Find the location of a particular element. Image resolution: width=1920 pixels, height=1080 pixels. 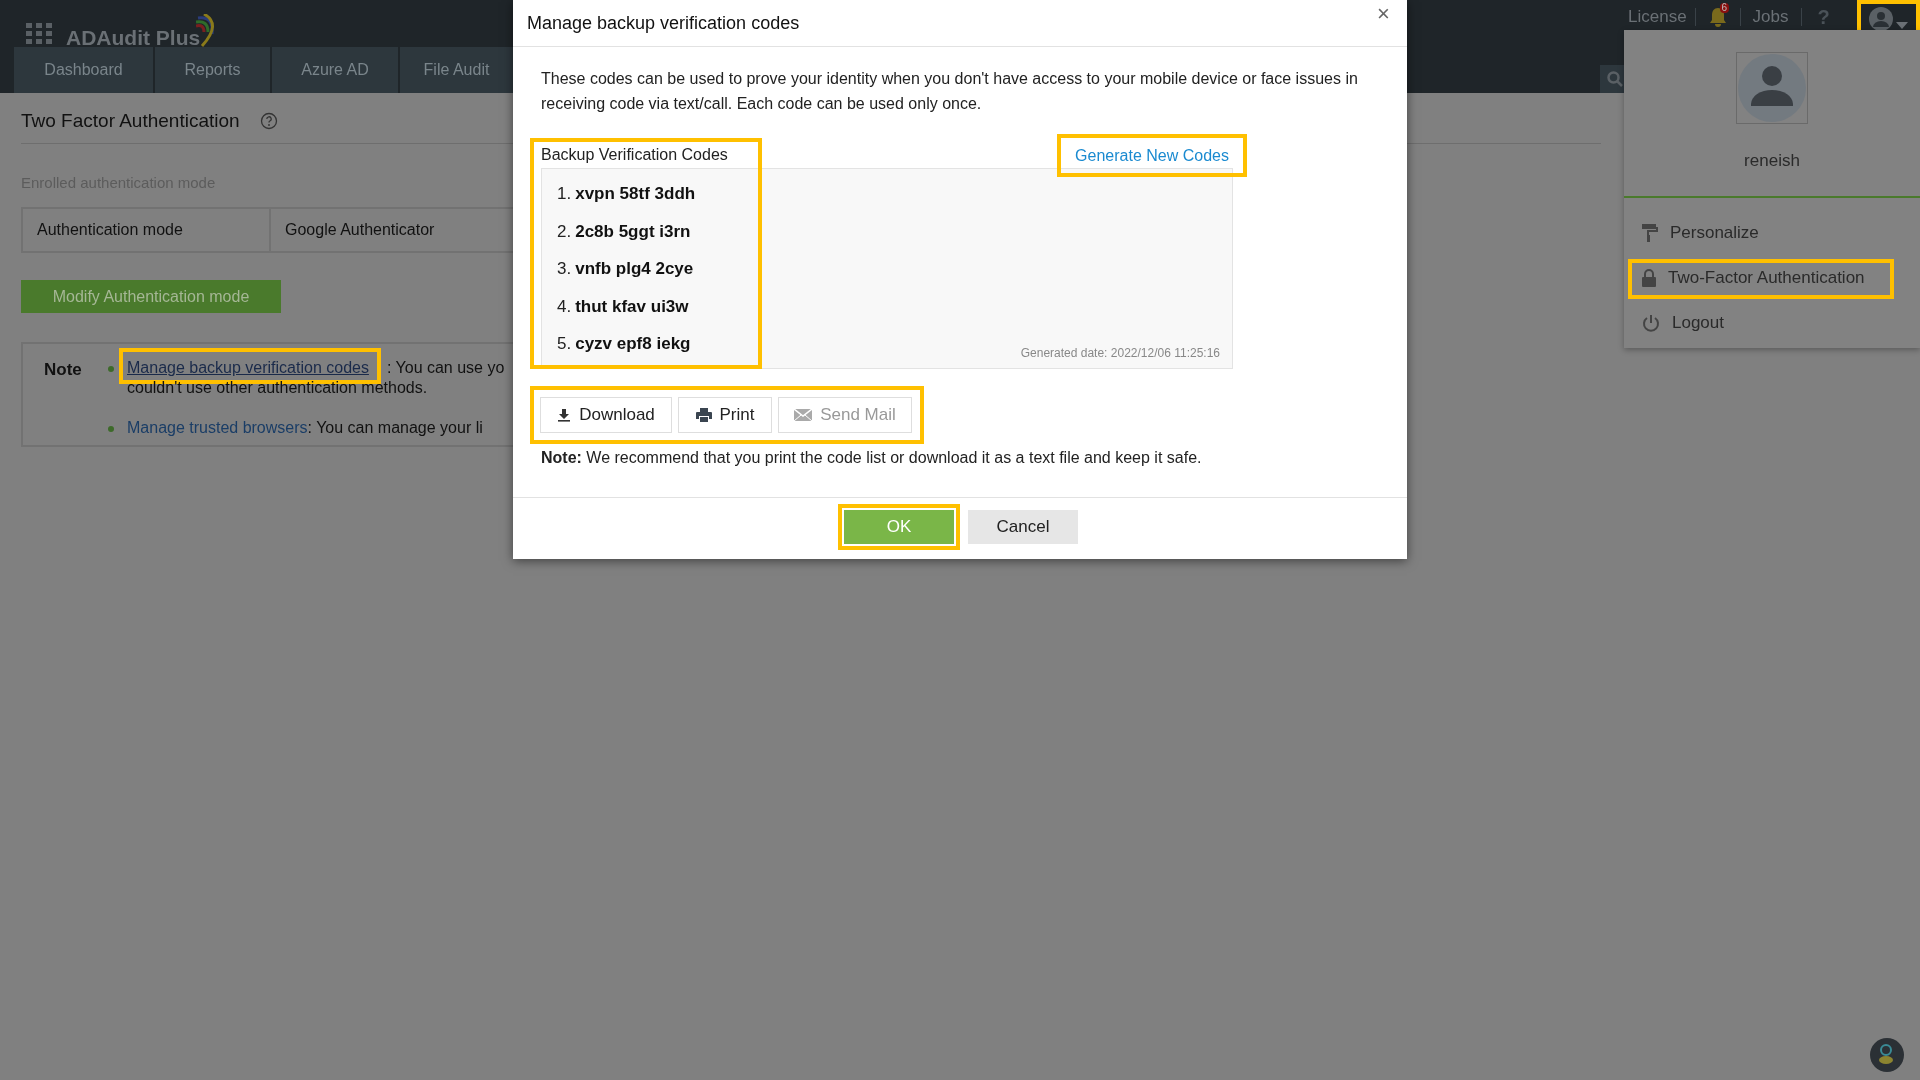

power-icon is located at coordinates (1651, 322).